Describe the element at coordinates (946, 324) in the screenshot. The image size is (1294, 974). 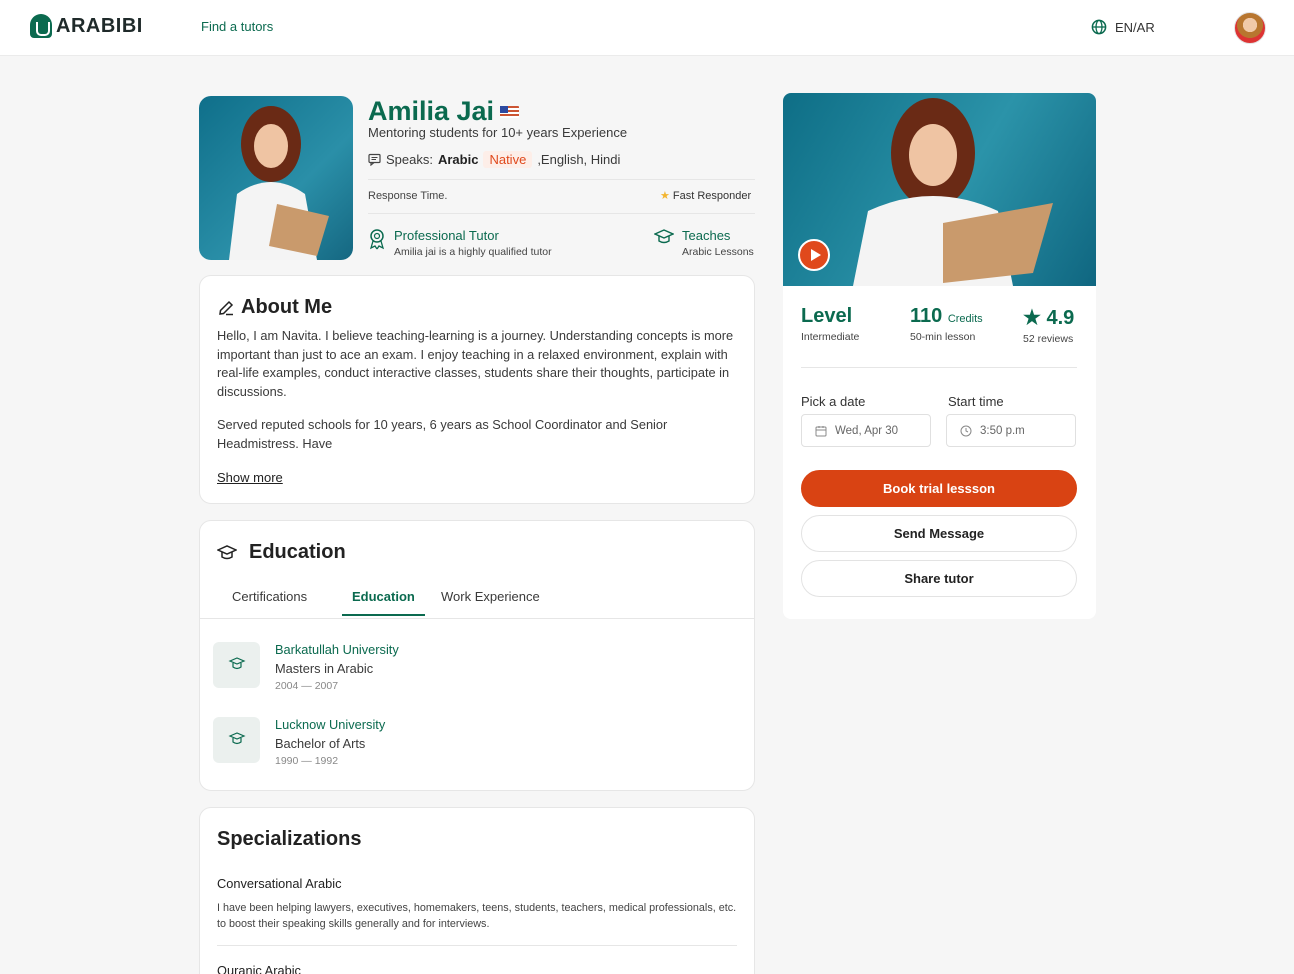
I see `credits-stat: 110 Credits 50-min lesson` at that location.